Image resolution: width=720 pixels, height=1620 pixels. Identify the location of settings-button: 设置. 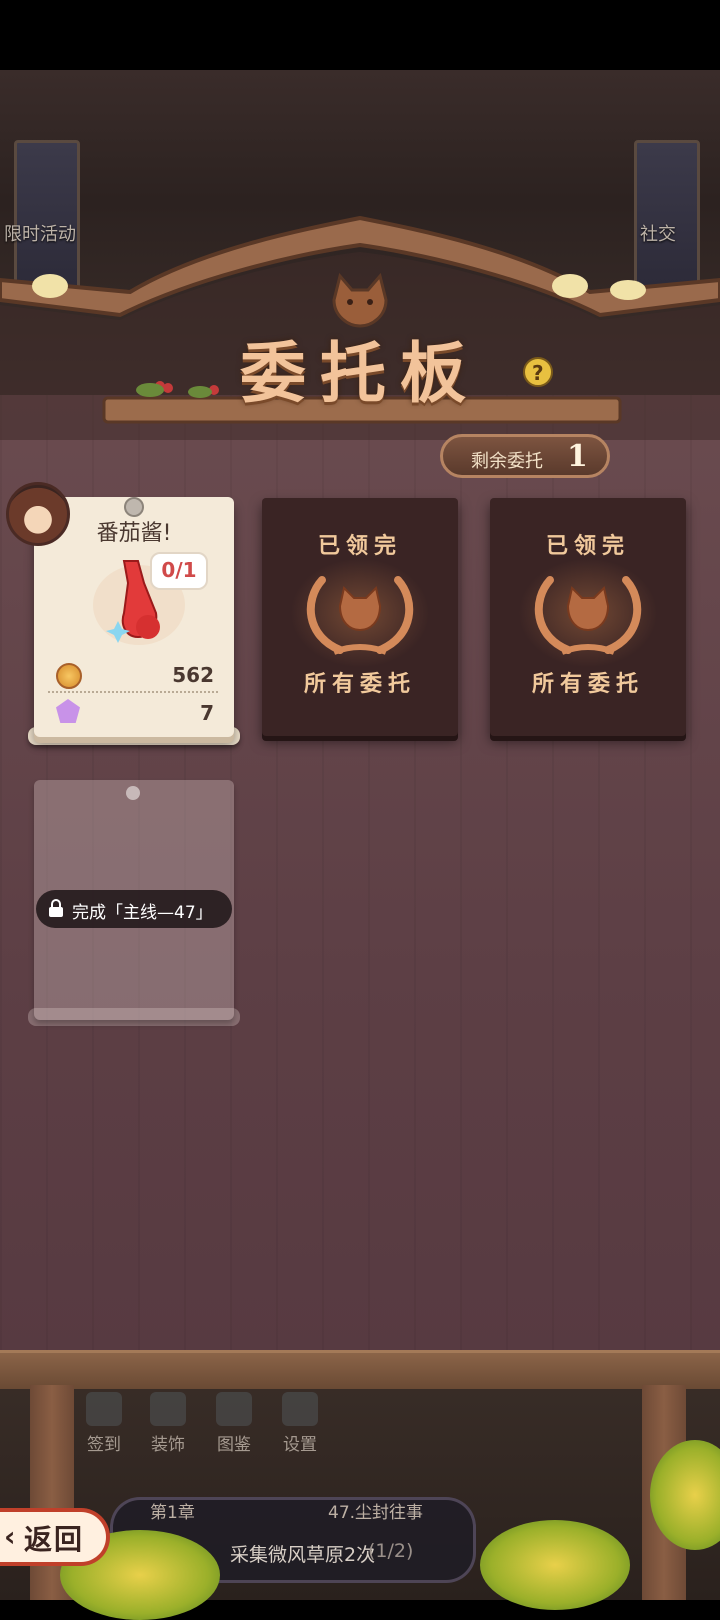
(300, 1423).